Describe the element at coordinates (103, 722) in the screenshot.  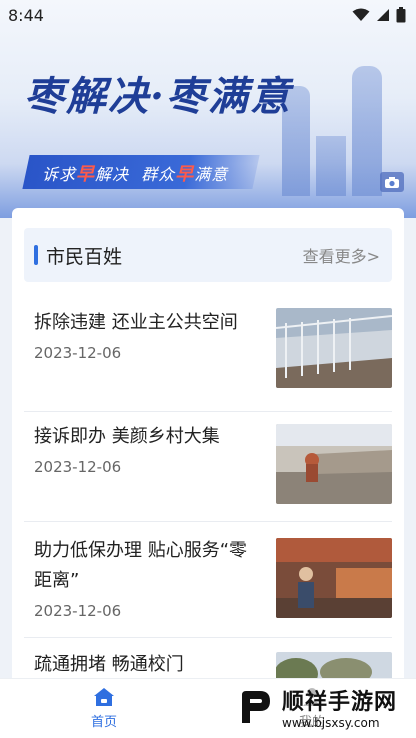
I see `nav-home-label: 首页` at that location.